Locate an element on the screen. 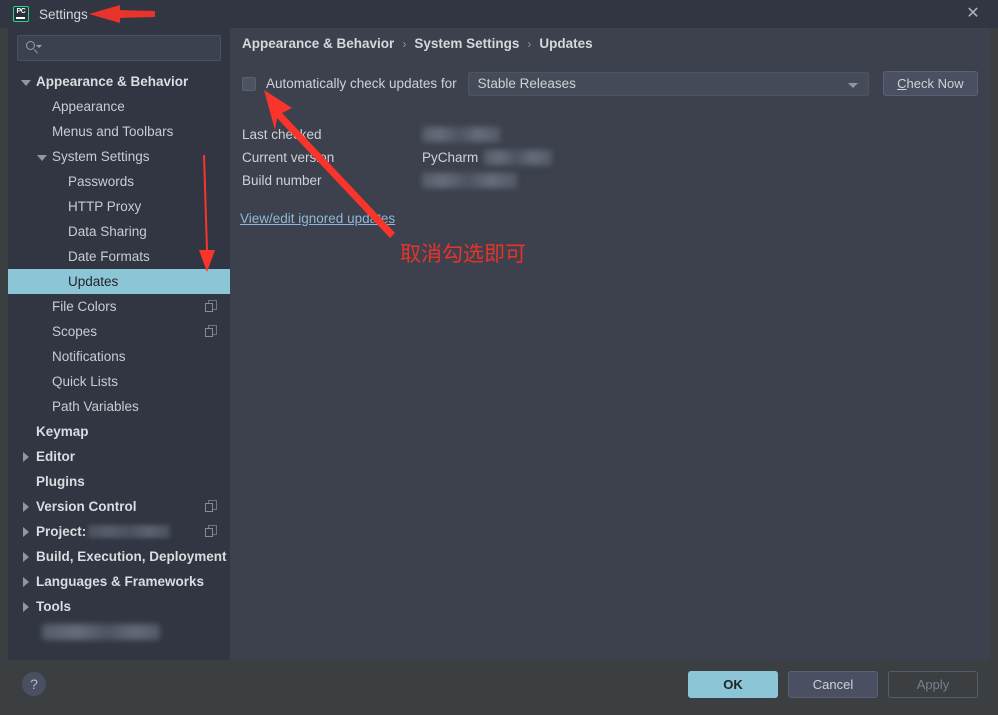 Image resolution: width=998 pixels, height=715 pixels. check-now-mnemonic: C is located at coordinates (902, 83).